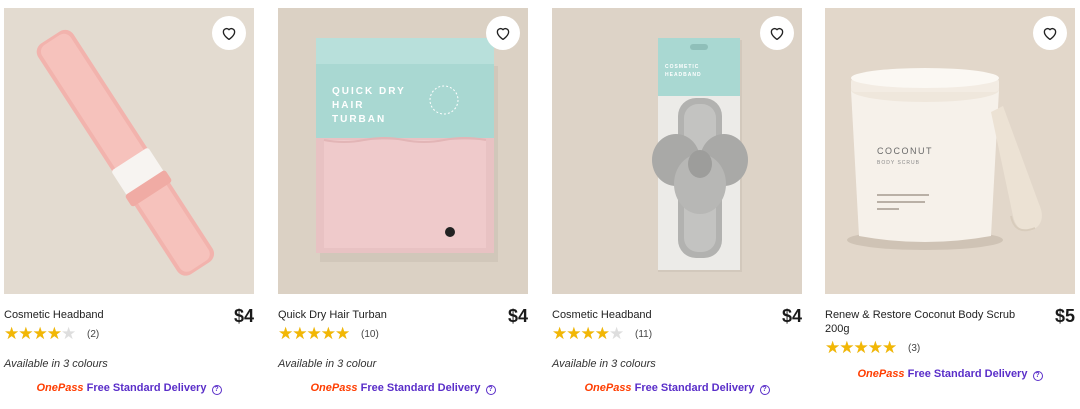  What do you see at coordinates (683, 75) in the screenshot?
I see `package-line-2: HEADBAND` at bounding box center [683, 75].